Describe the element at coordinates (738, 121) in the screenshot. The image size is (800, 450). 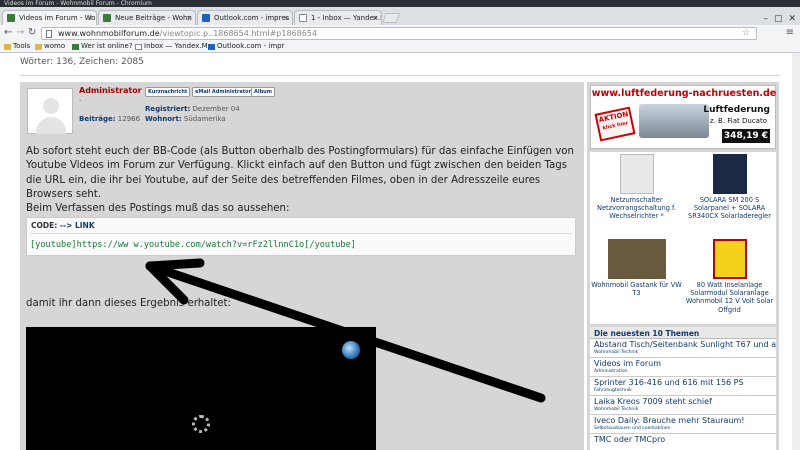
I see `ad-subtitle: z. B. Fiat Ducato` at that location.